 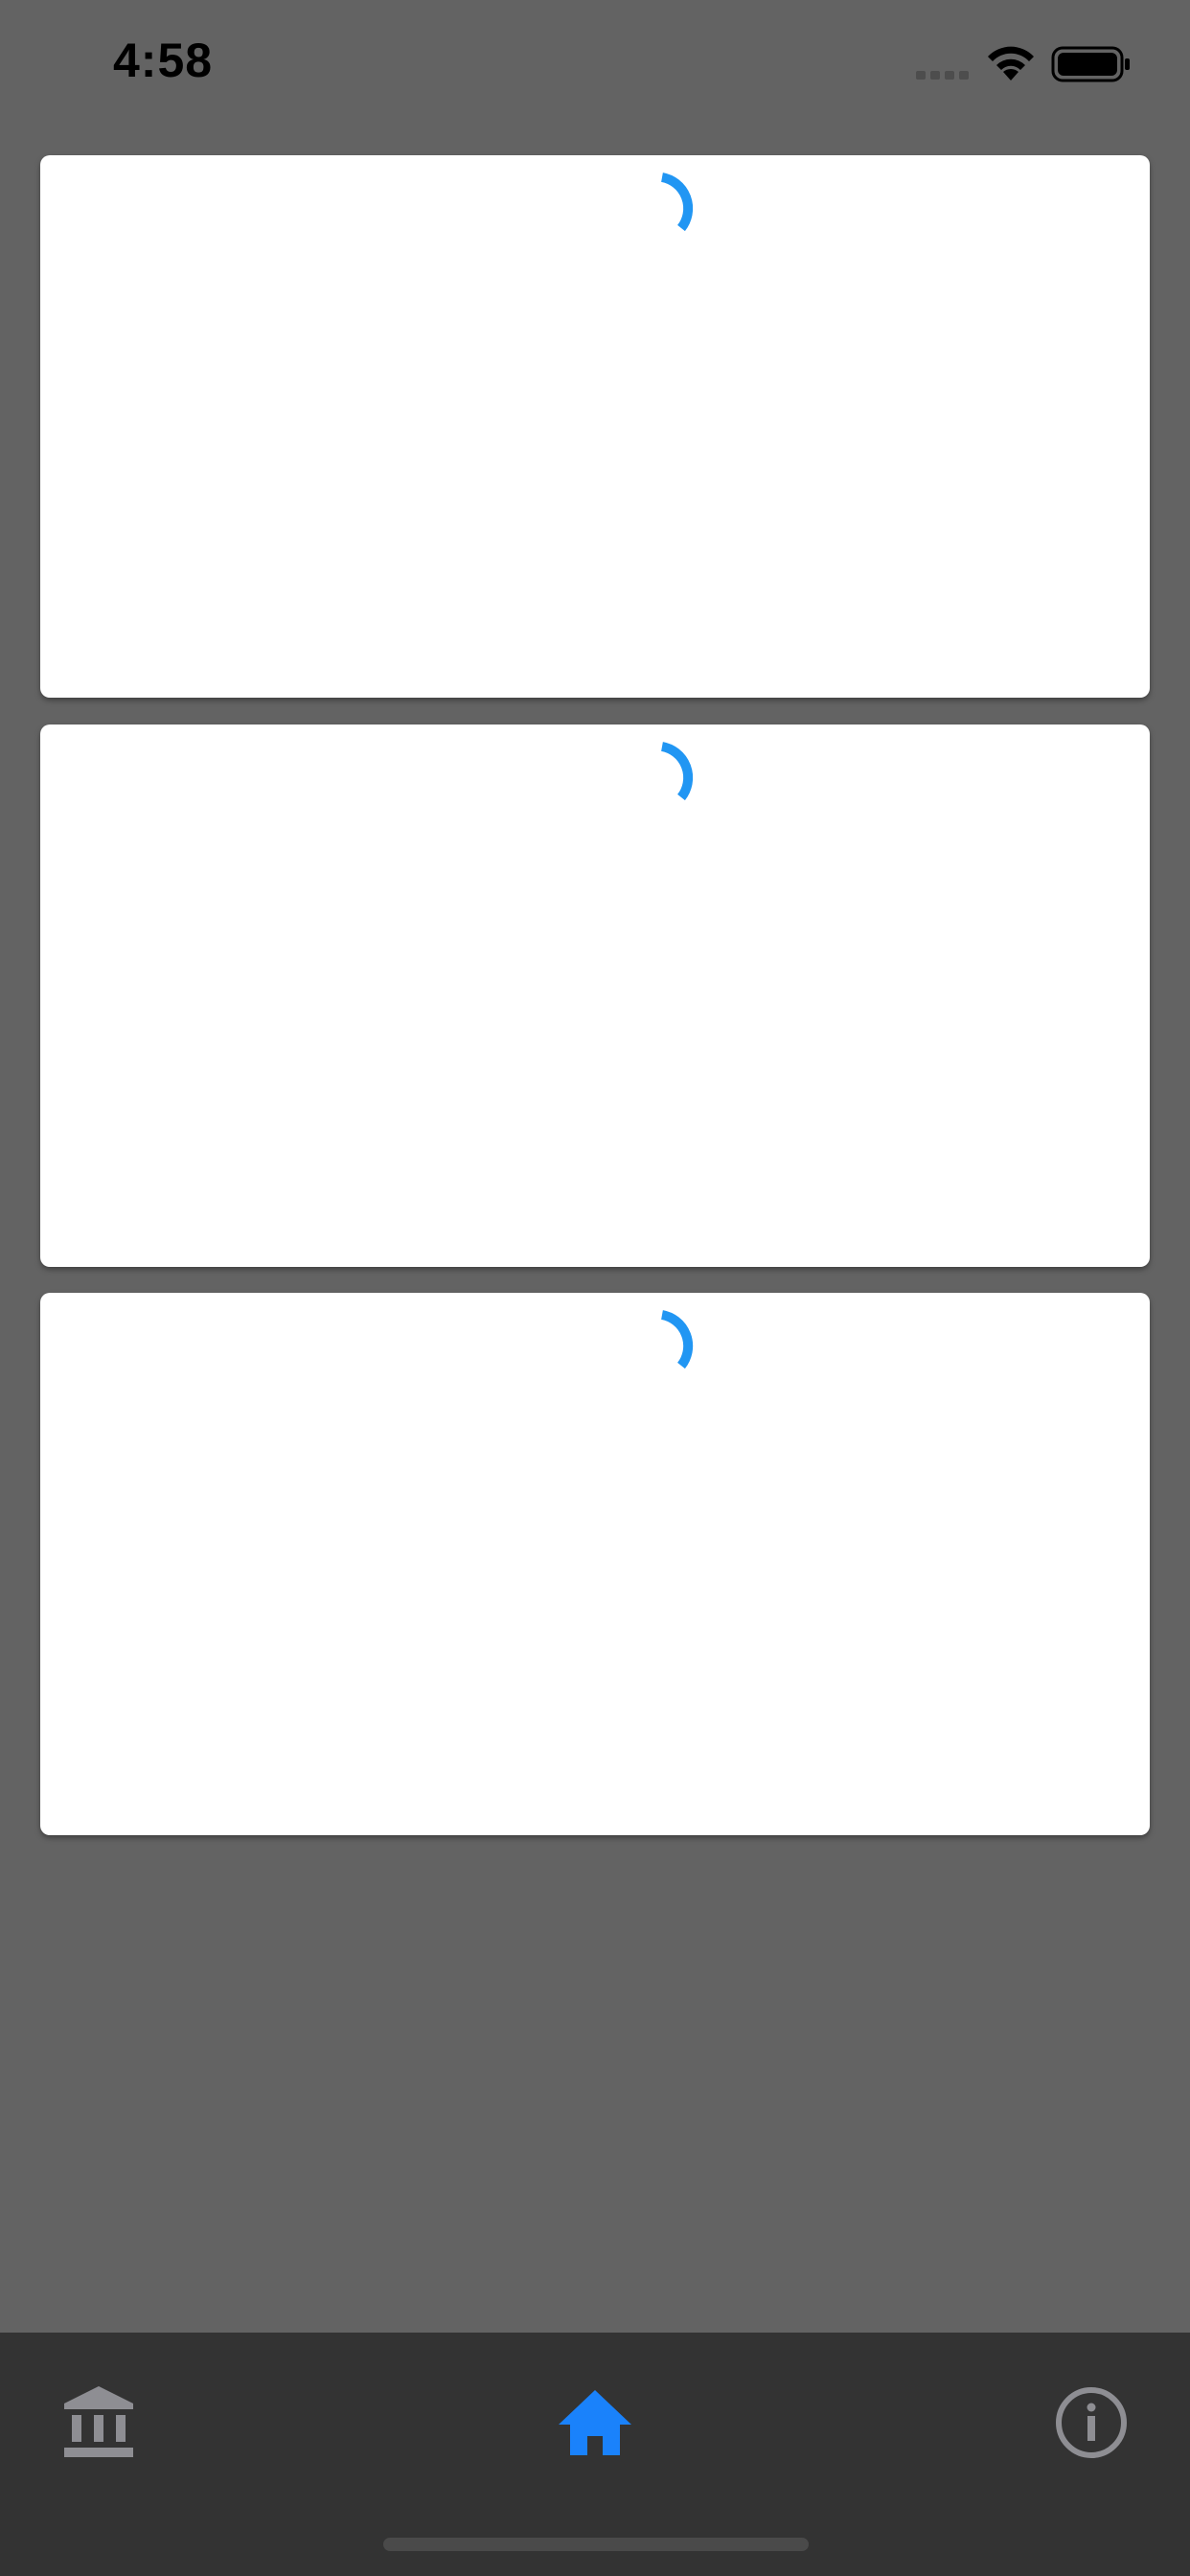 What do you see at coordinates (991, 2404) in the screenshot?
I see `tab-info` at bounding box center [991, 2404].